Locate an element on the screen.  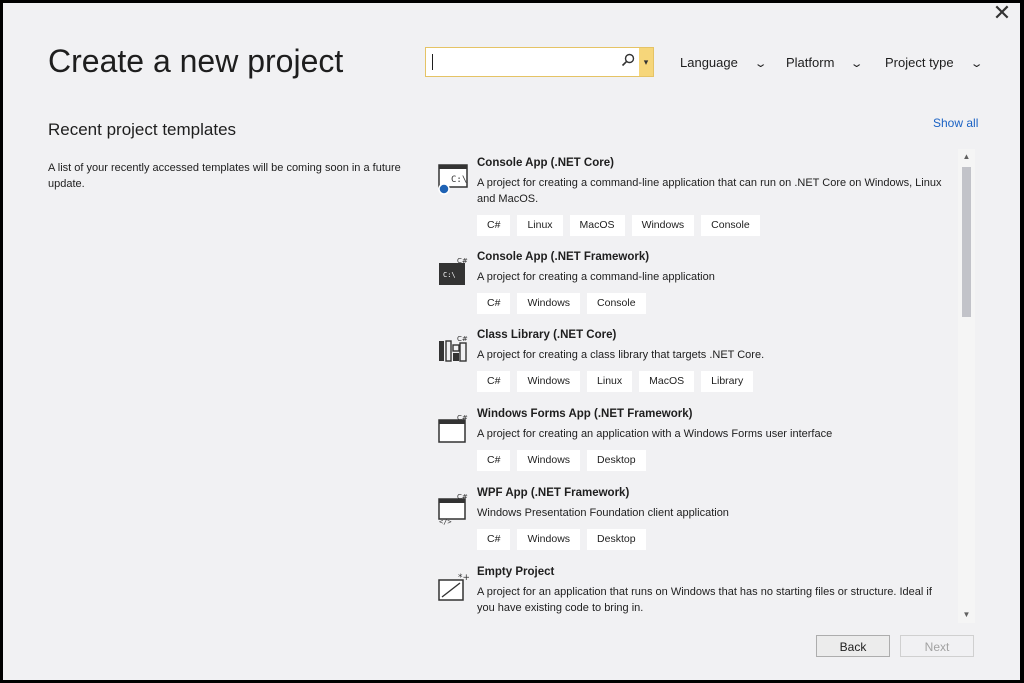
tag-list: C# Windows Console is located at coordinates (561, 303).